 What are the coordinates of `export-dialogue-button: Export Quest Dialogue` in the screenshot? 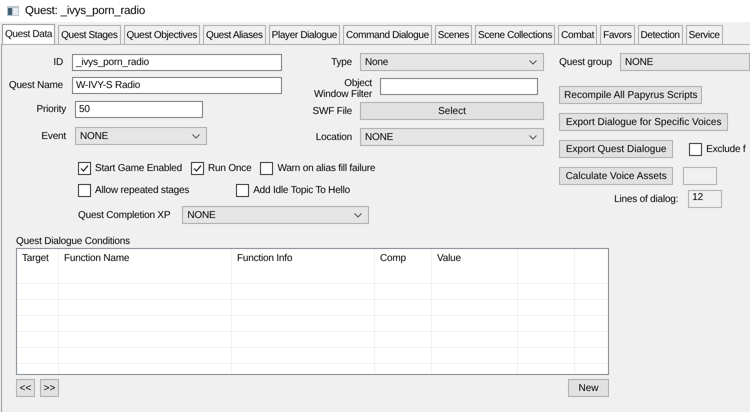 It's located at (616, 149).